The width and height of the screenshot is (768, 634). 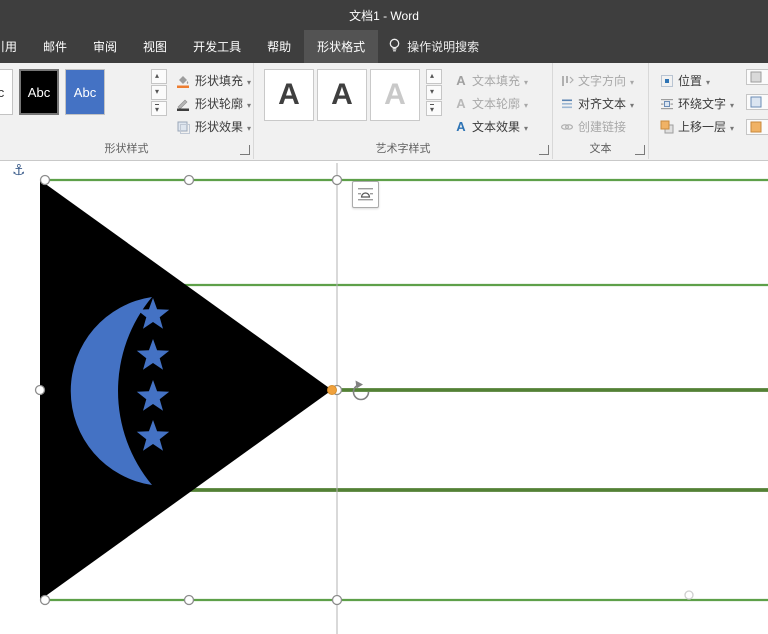 I want to click on align-text-icon, so click(x=566, y=103).